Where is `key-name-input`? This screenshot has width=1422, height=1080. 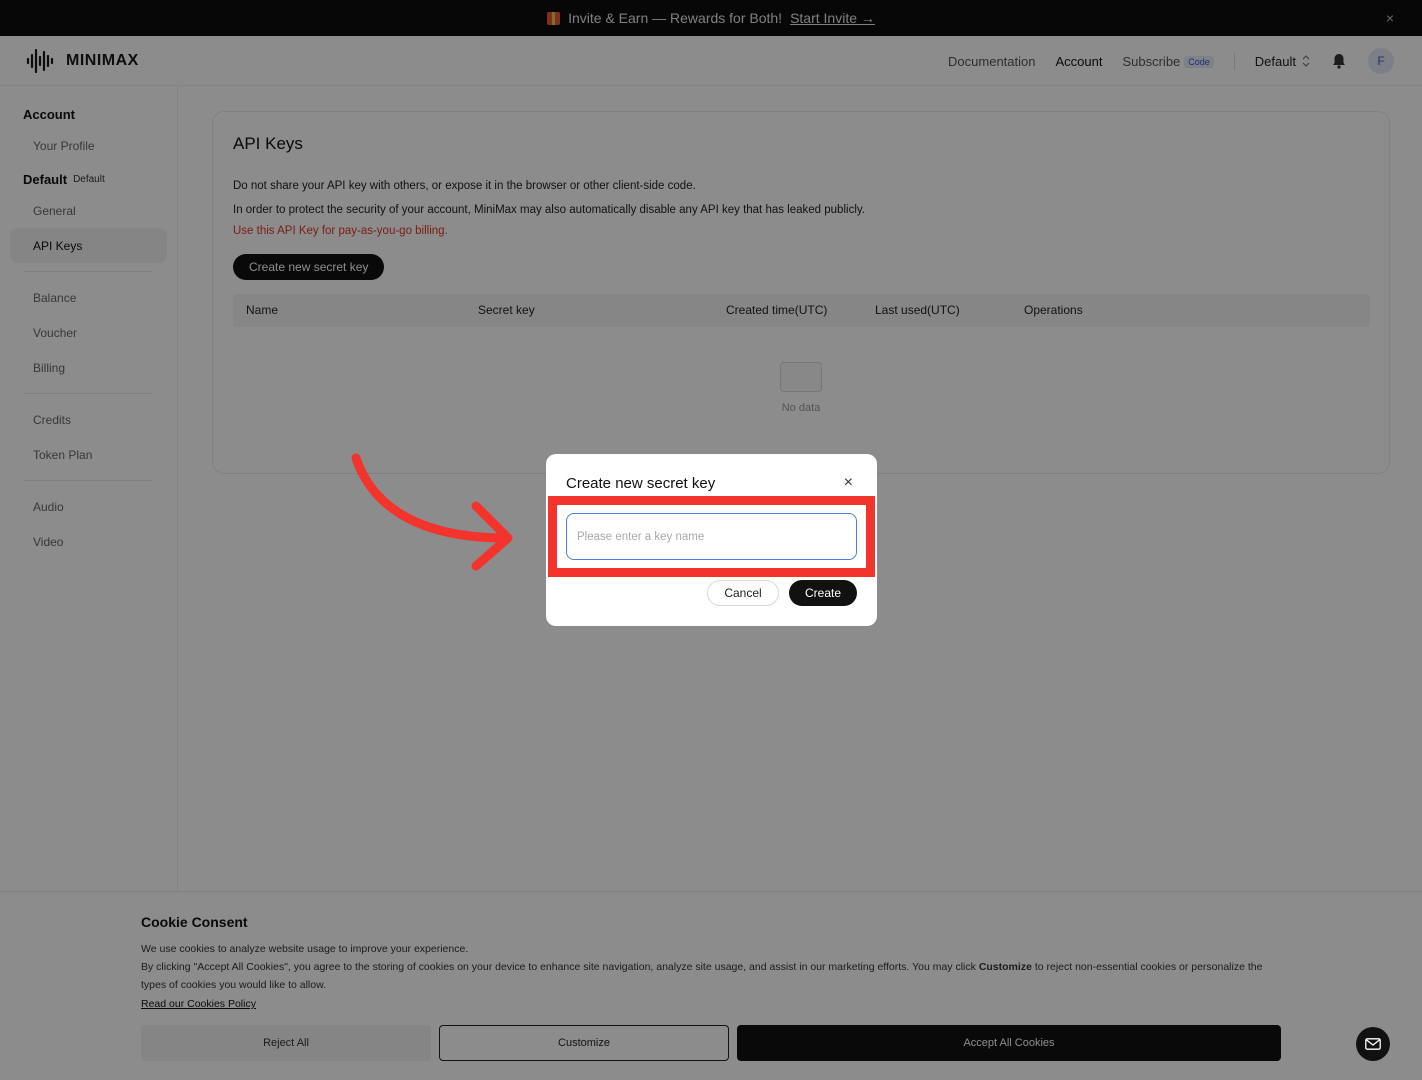
key-name-input is located at coordinates (711, 536).